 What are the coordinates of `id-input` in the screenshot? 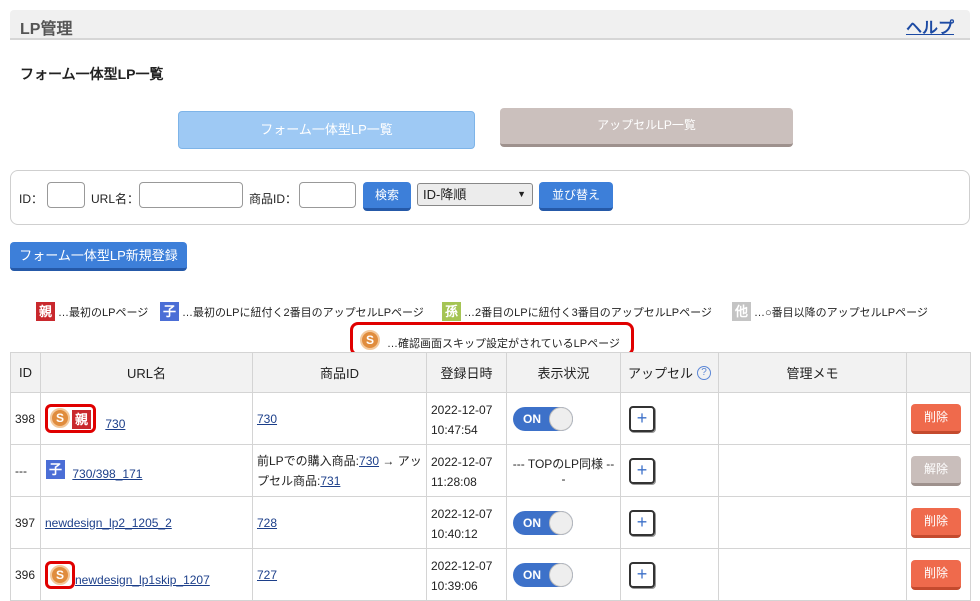 It's located at (66, 195).